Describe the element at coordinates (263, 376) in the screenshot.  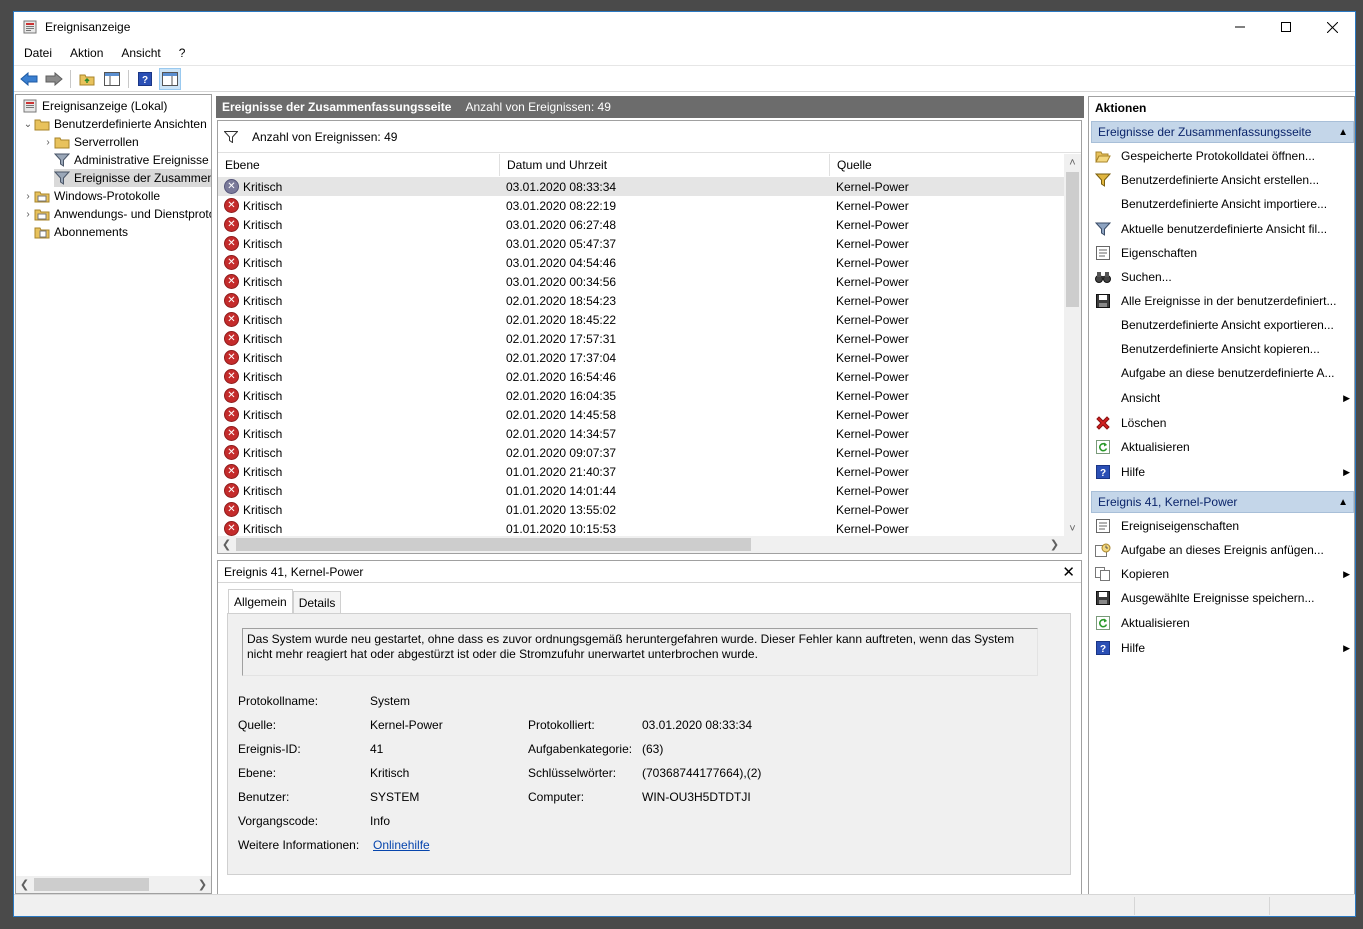
I see `level-text: Kritisch` at that location.